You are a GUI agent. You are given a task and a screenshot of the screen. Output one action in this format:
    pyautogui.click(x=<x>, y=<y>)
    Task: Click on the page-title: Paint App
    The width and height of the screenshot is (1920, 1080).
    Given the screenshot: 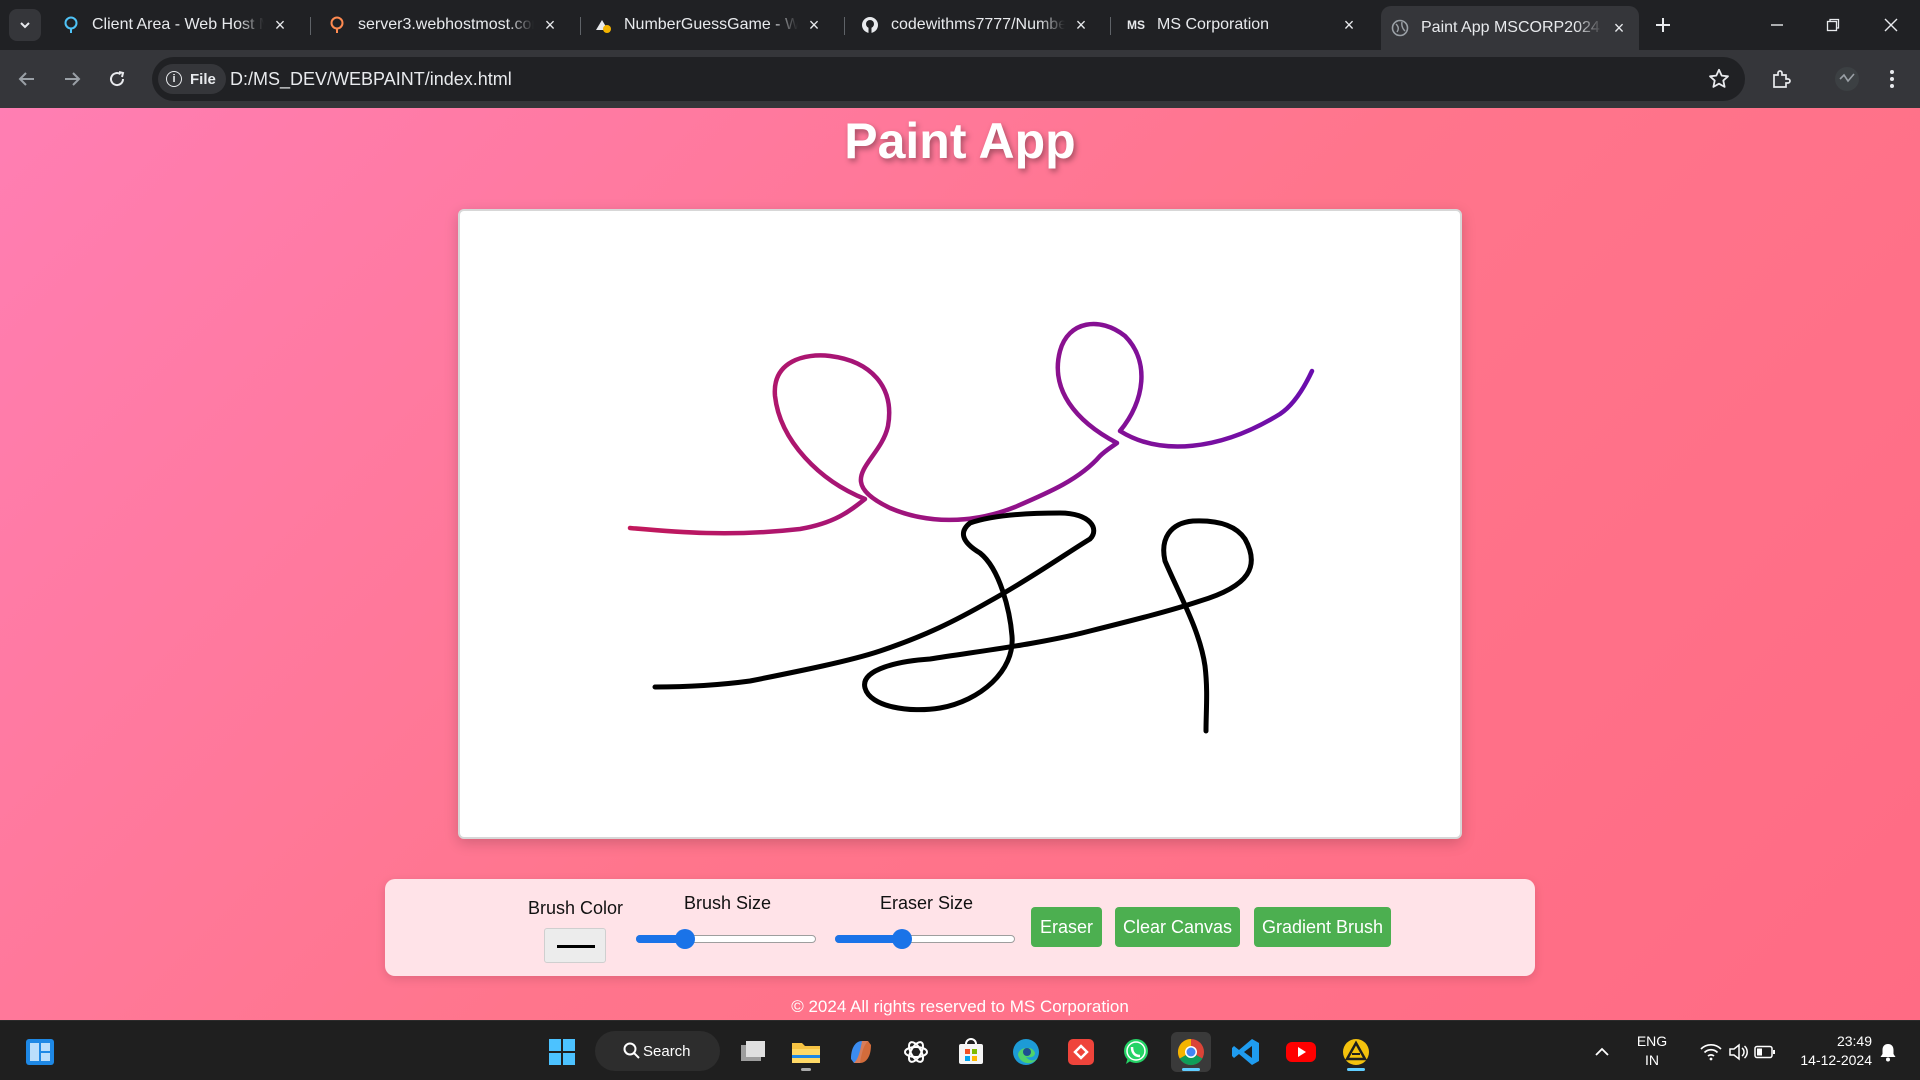 What is the action you would take?
    pyautogui.click(x=960, y=141)
    